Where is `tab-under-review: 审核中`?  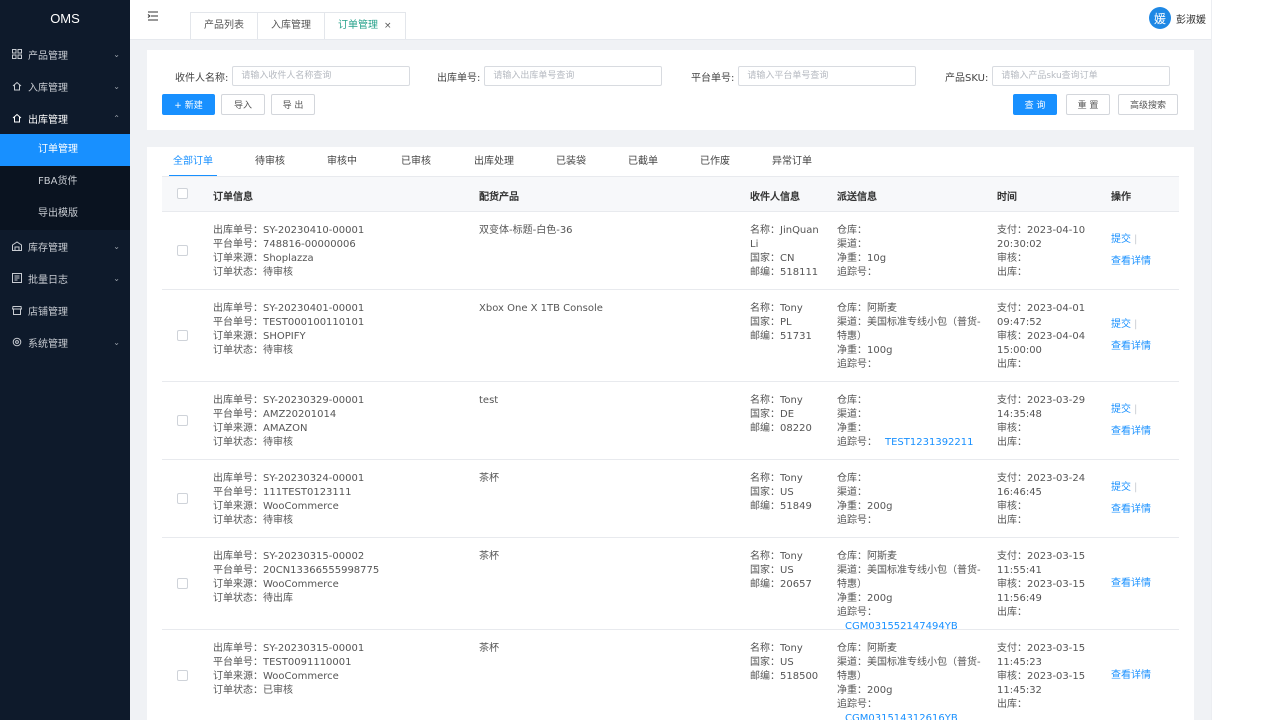
tab-under-review: 审核中 is located at coordinates (342, 164).